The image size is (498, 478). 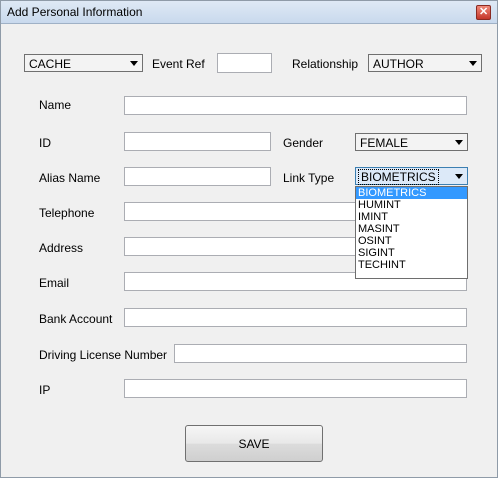 I want to click on relationship-select: AUTHOR, so click(x=425, y=63).